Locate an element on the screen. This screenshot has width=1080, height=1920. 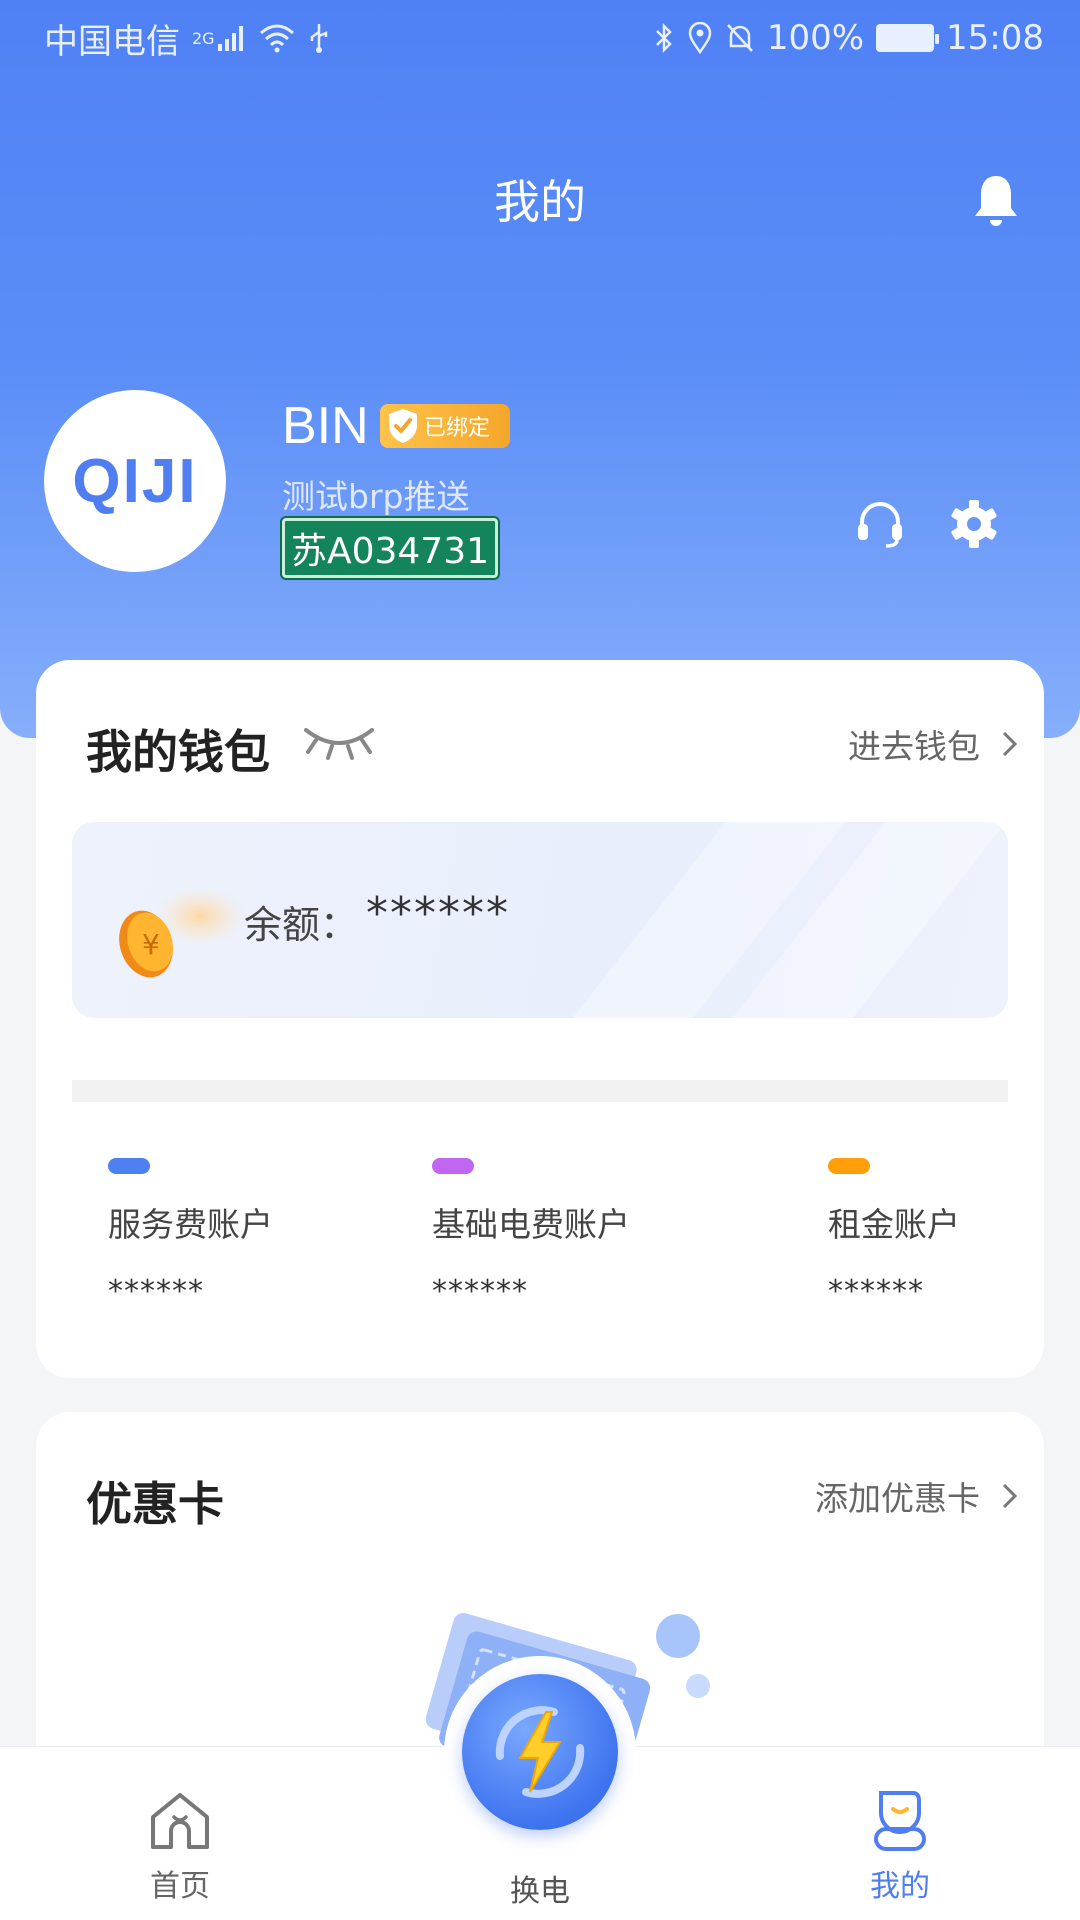
settings-gear-icon is located at coordinates (974, 524).